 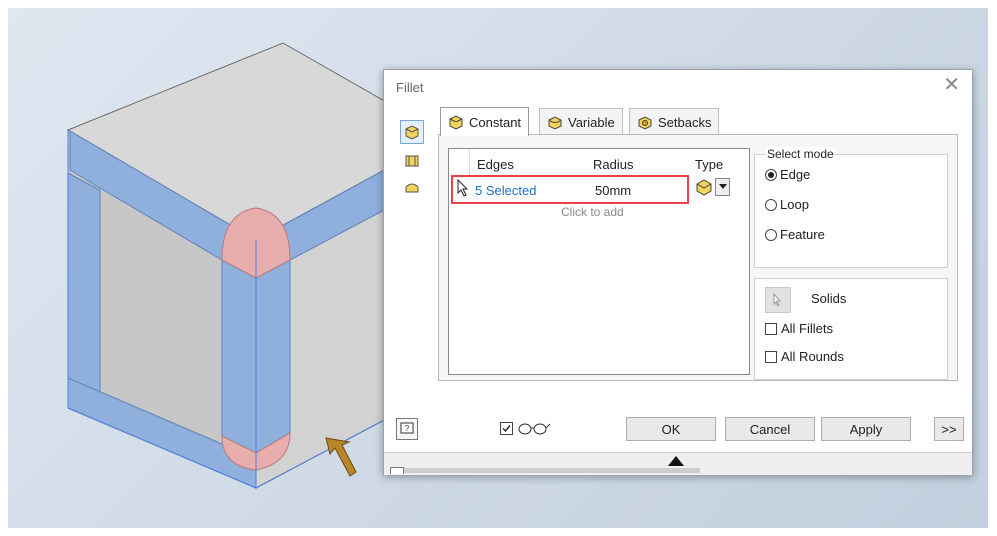 What do you see at coordinates (771, 174) in the screenshot?
I see `radio-edge-dot` at bounding box center [771, 174].